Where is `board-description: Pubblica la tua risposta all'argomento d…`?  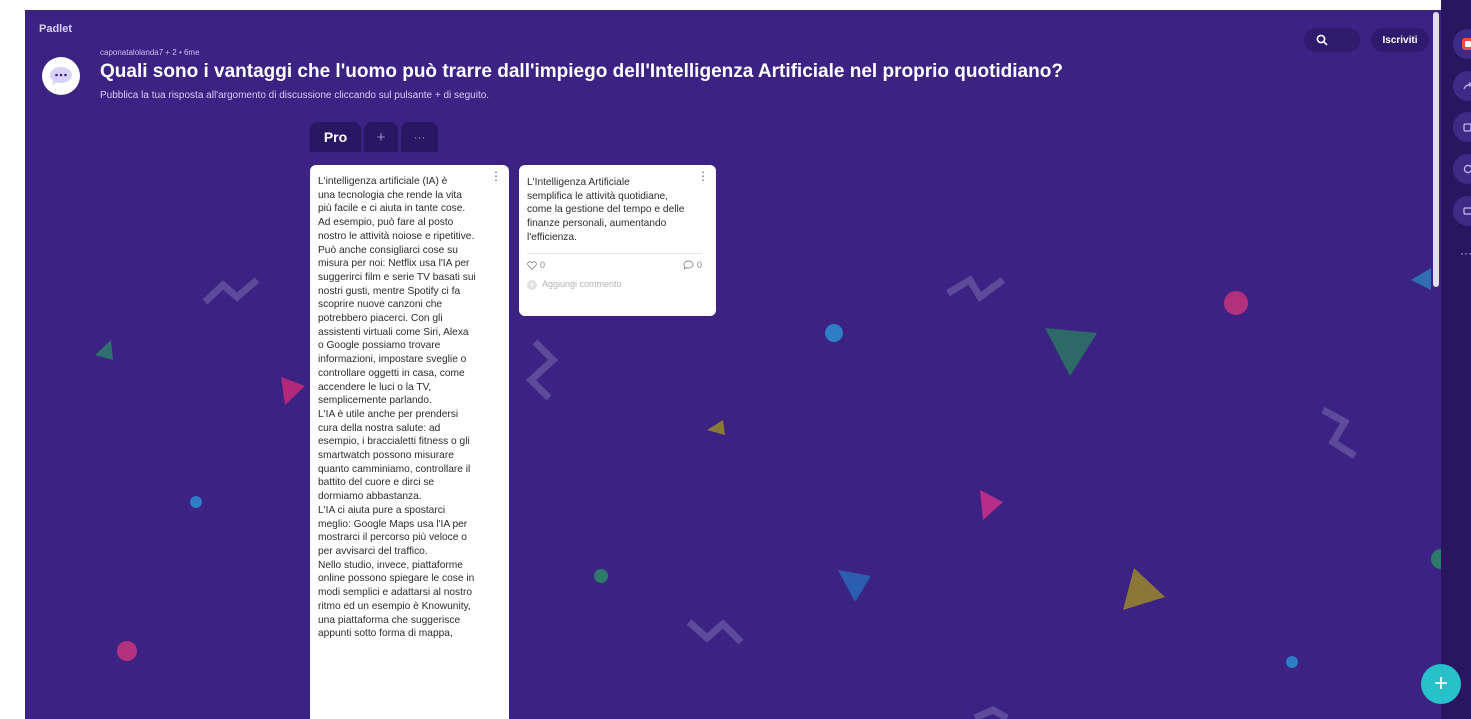 board-description: Pubblica la tua risposta all'argomento d… is located at coordinates (295, 95).